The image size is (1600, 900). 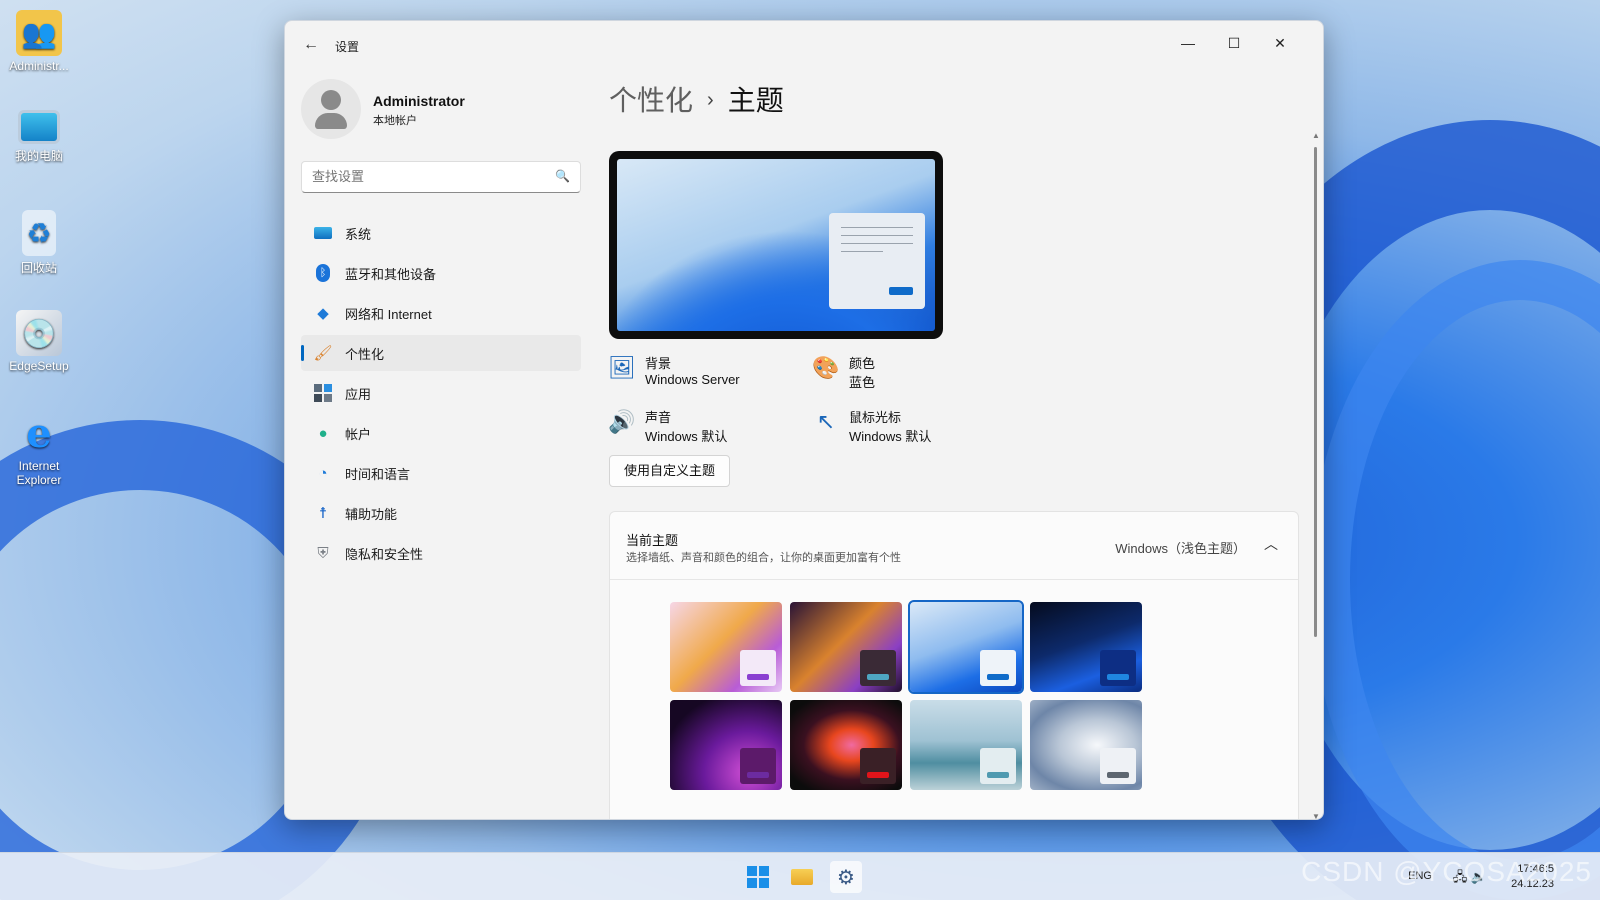 I want to click on profile-account-type: 本地帐户, so click(x=395, y=121).